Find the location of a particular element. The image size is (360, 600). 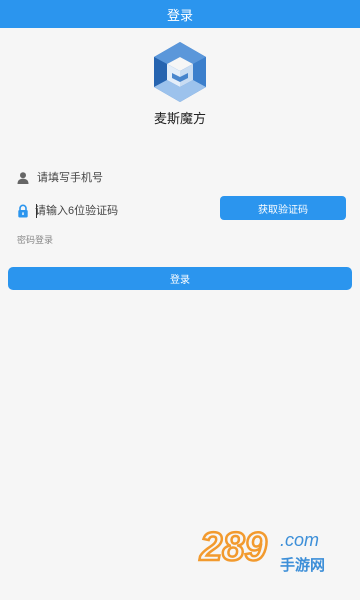

page-title: 登录 is located at coordinates (179, 15).